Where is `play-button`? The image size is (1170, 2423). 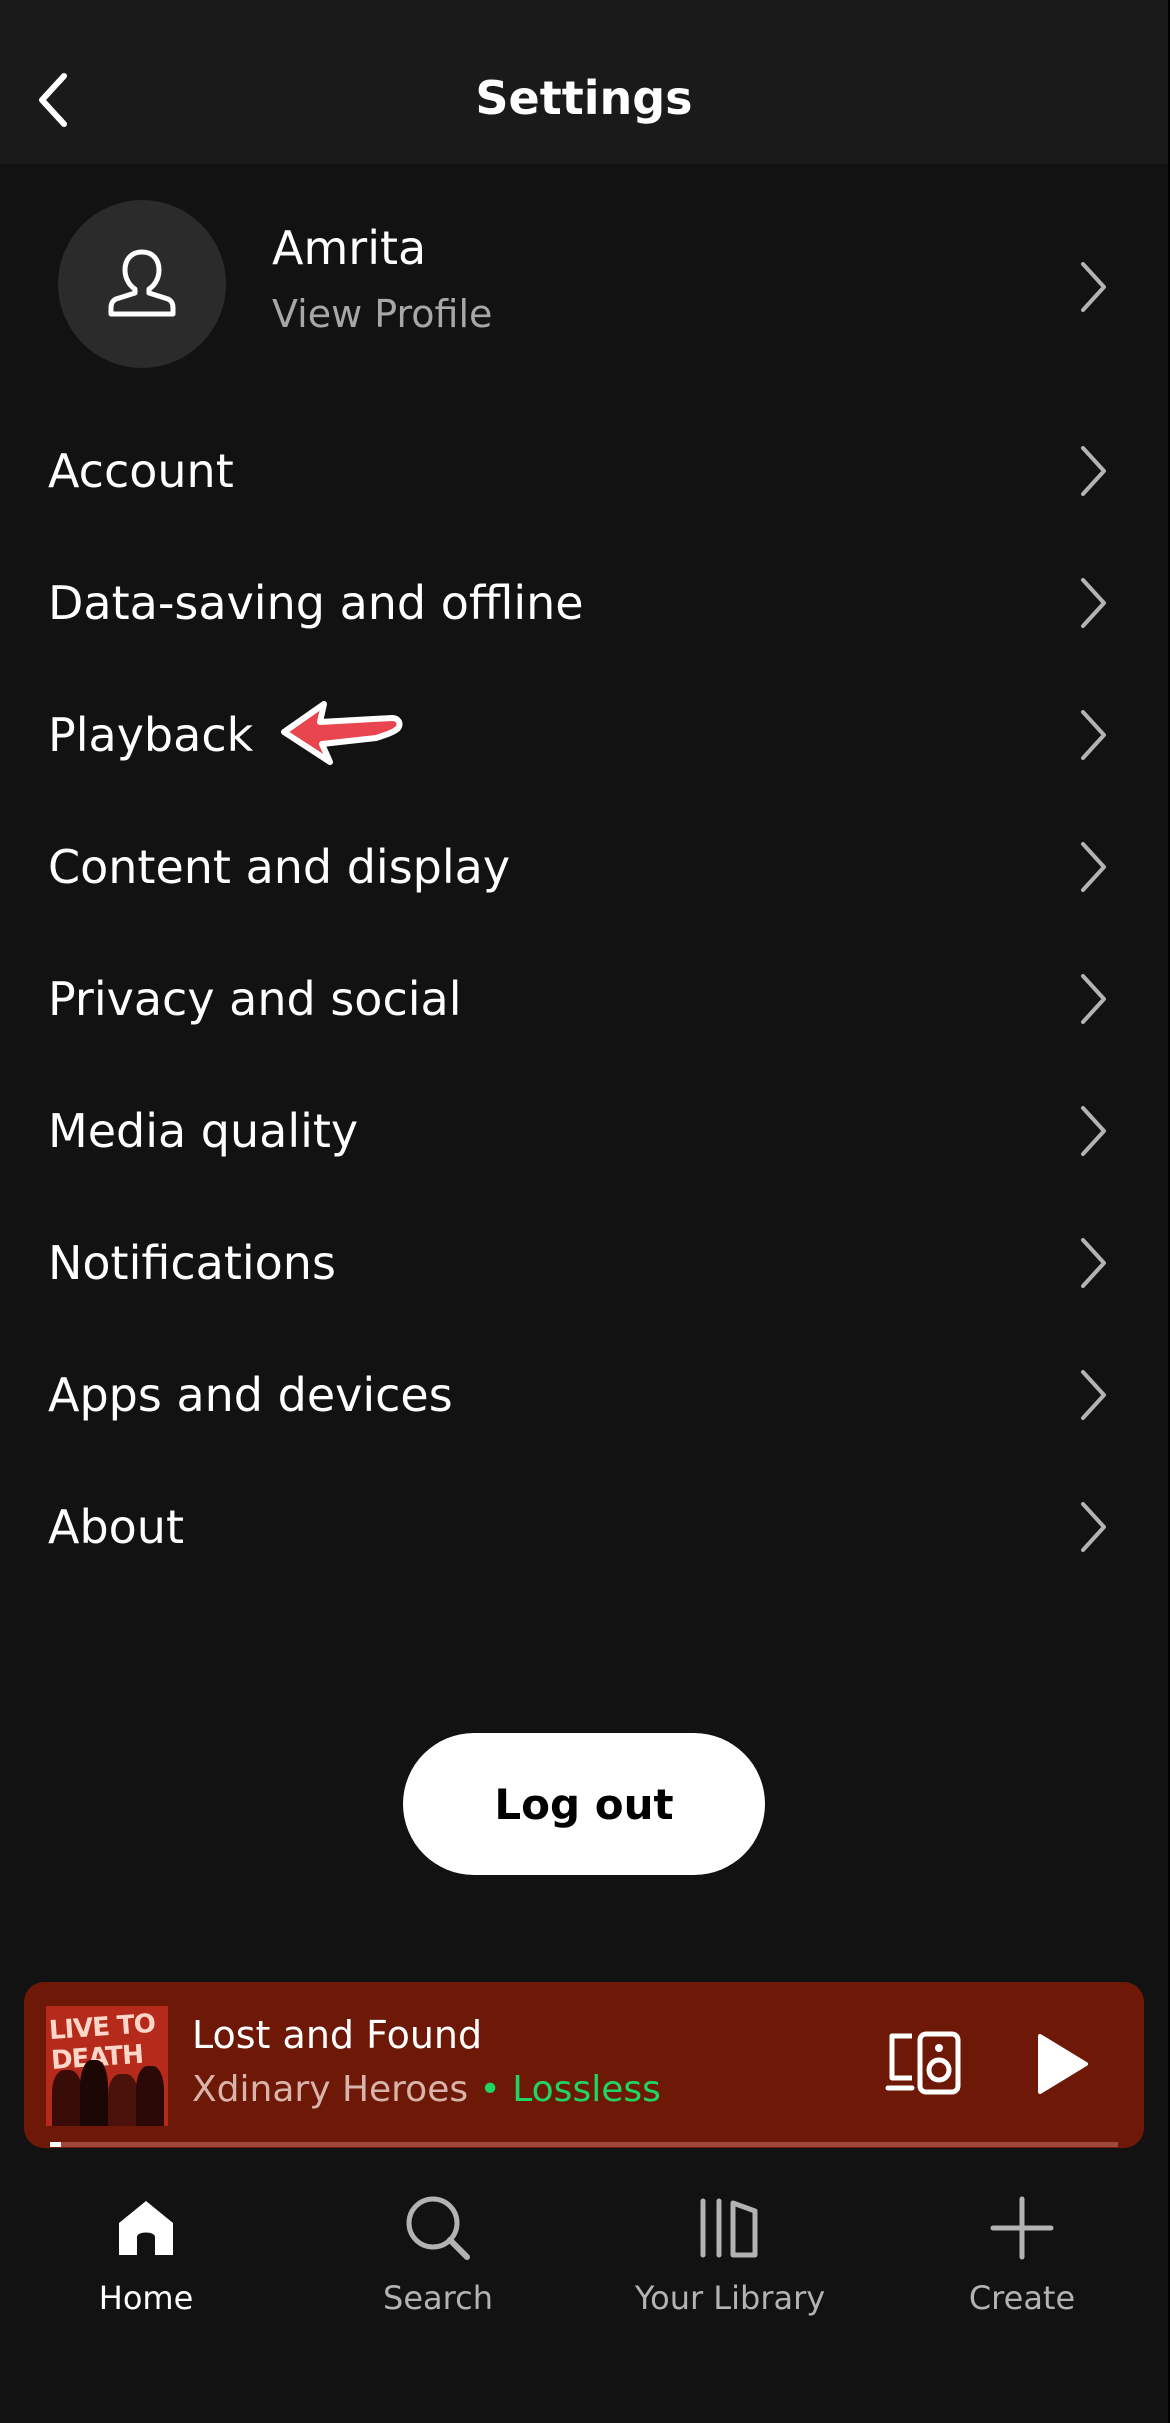 play-button is located at coordinates (1062, 2064).